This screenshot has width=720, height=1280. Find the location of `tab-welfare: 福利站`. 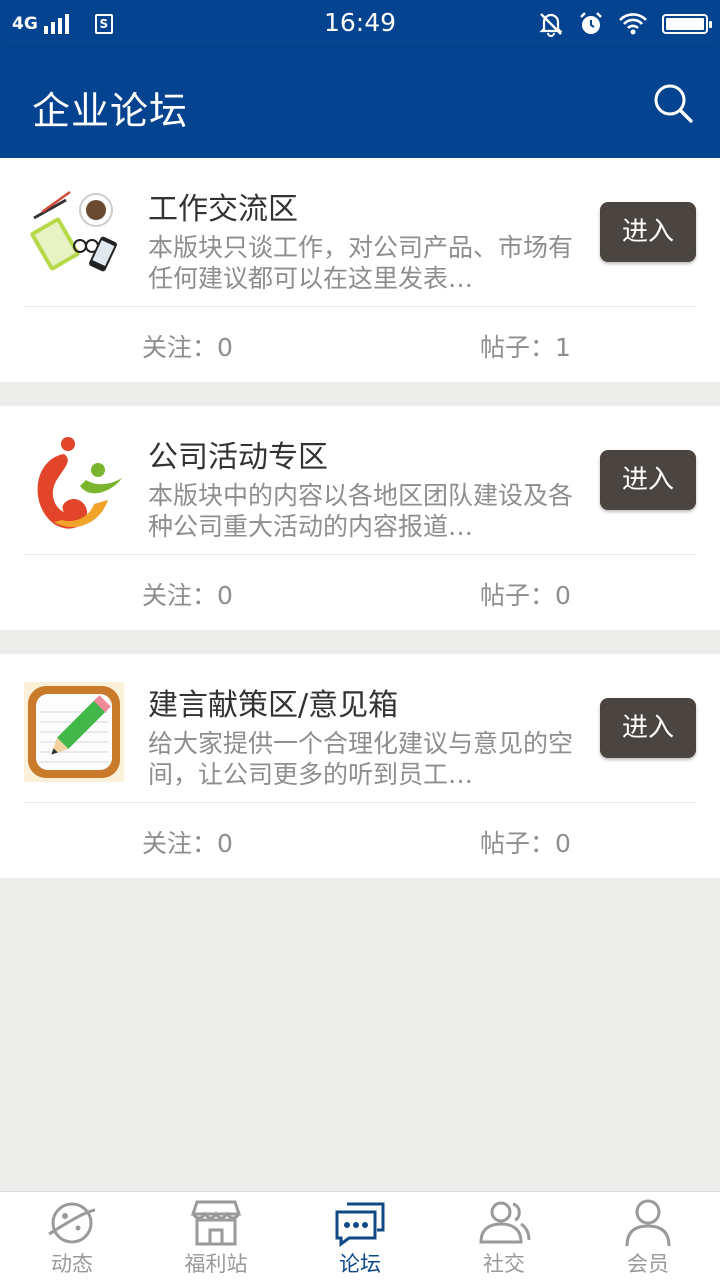

tab-welfare: 福利站 is located at coordinates (216, 1236).